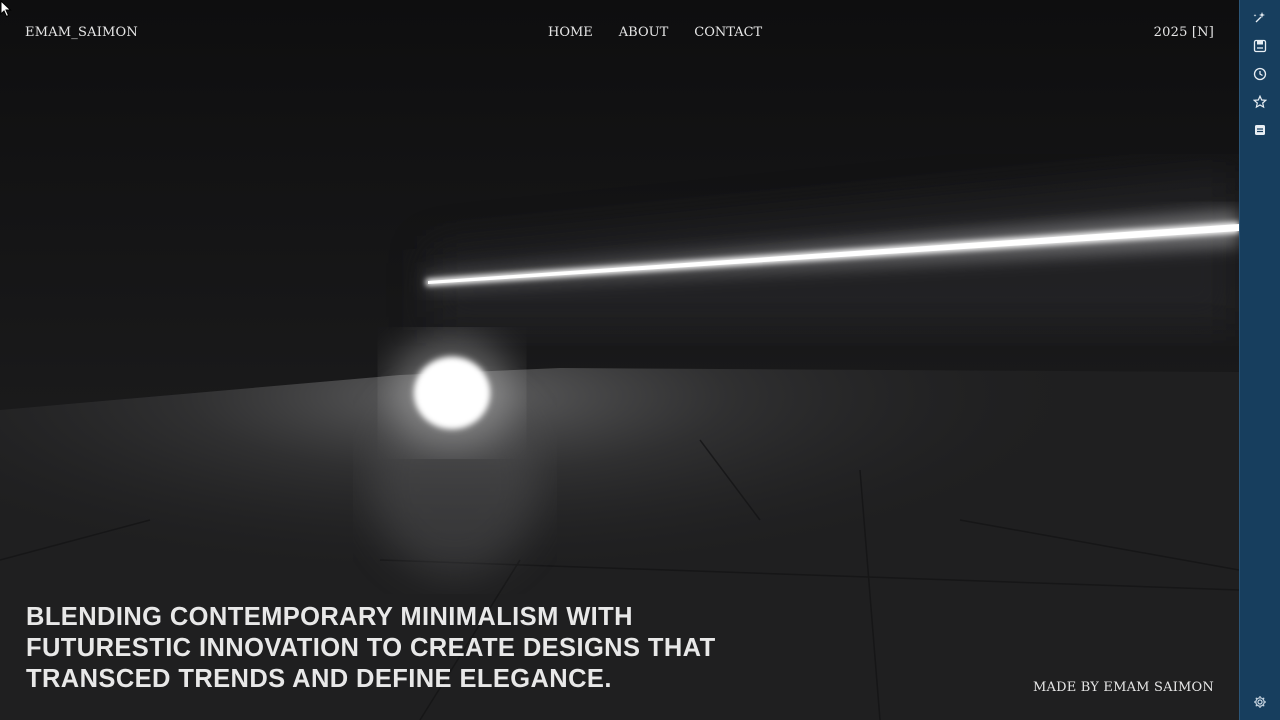 The height and width of the screenshot is (720, 1280). I want to click on main-nav: HOME ABOUT CONTACT, so click(655, 32).